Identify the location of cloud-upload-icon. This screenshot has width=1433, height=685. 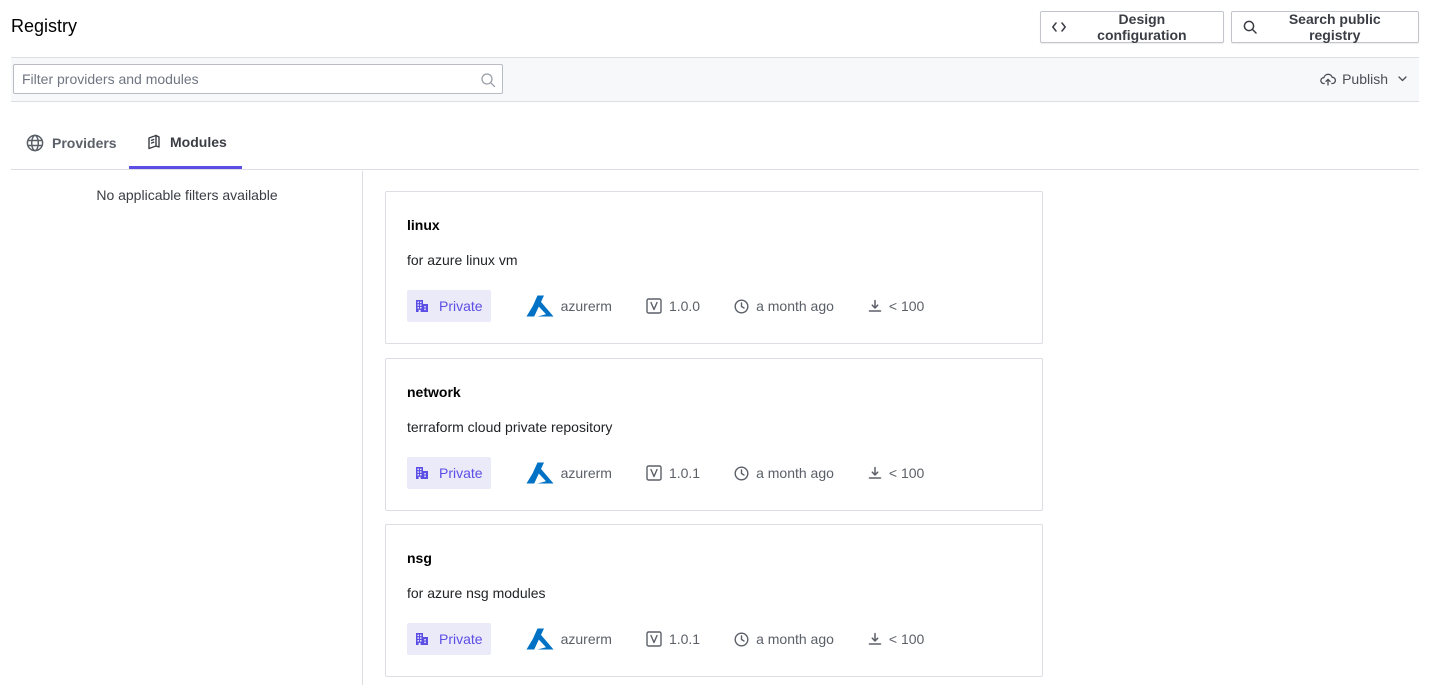
(1328, 79).